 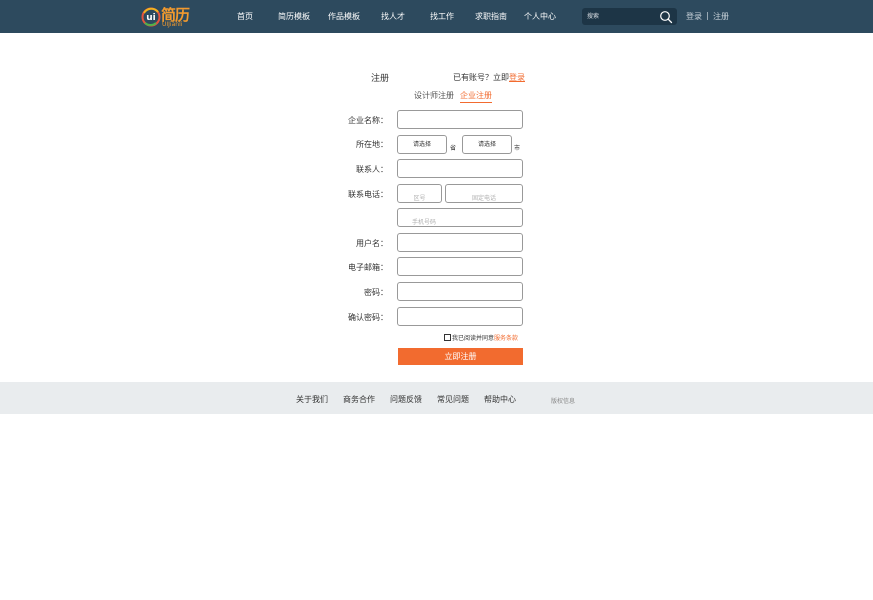 I want to click on area-code-input, so click(x=419, y=198).